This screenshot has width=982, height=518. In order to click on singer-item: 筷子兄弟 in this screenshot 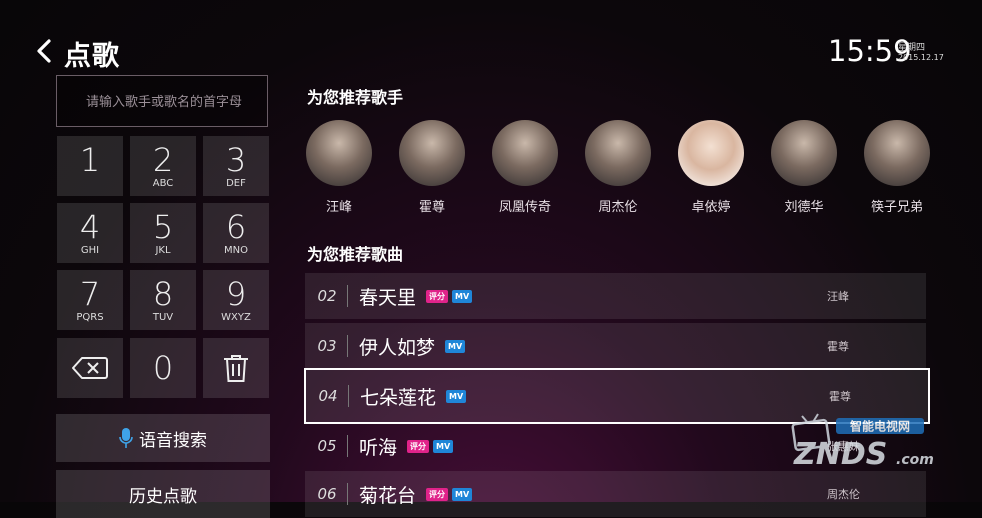, I will do `click(897, 167)`.